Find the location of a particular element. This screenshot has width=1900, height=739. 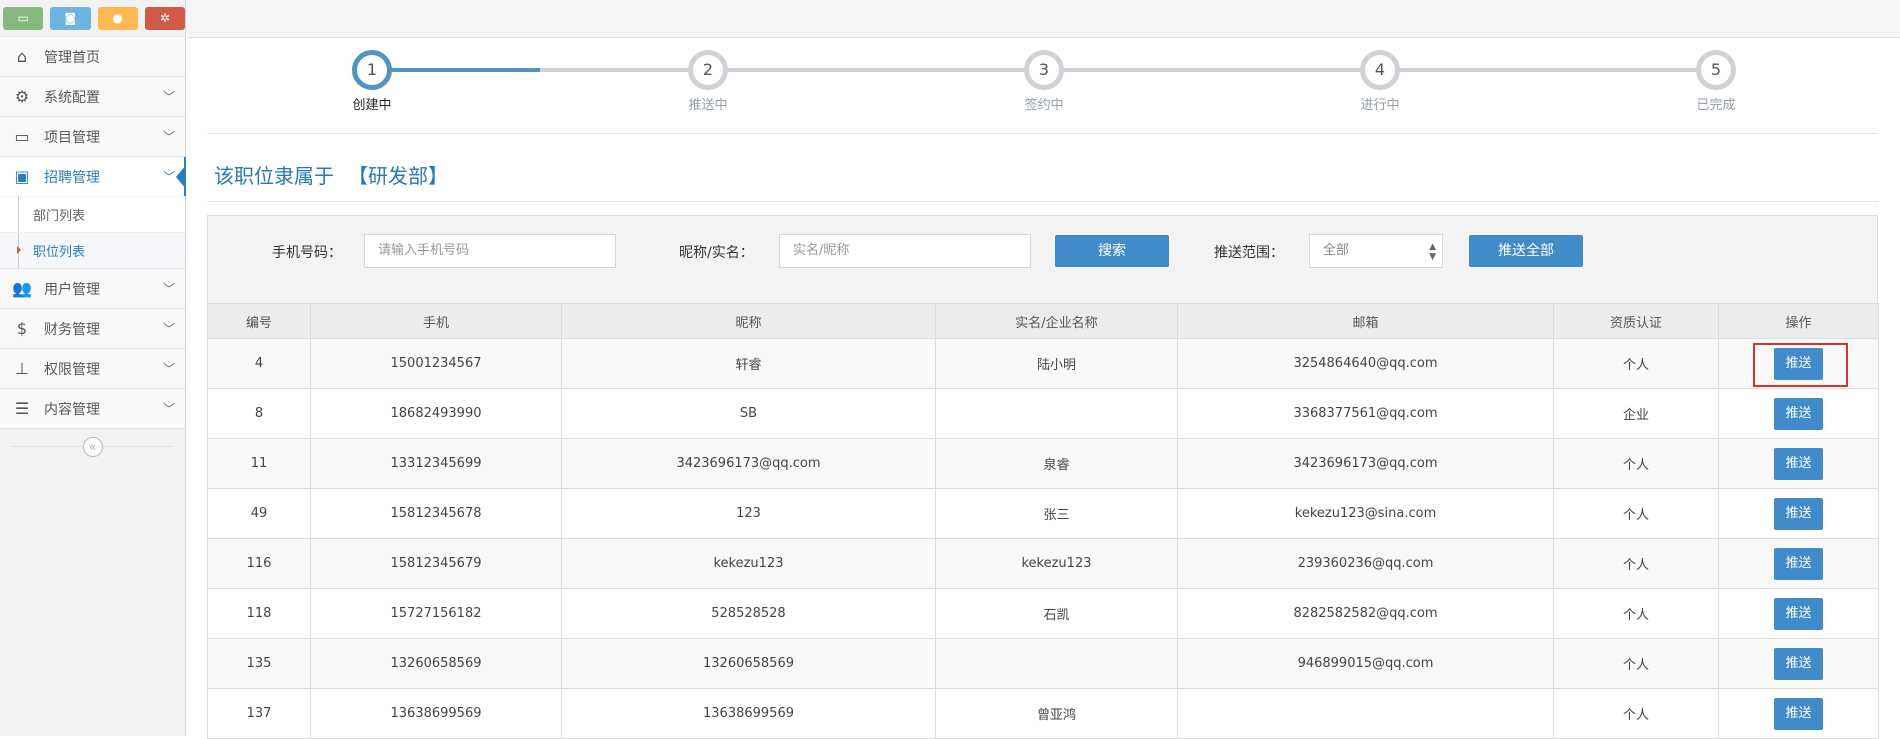

sitemap-icon: ⊥ is located at coordinates (22, 368).